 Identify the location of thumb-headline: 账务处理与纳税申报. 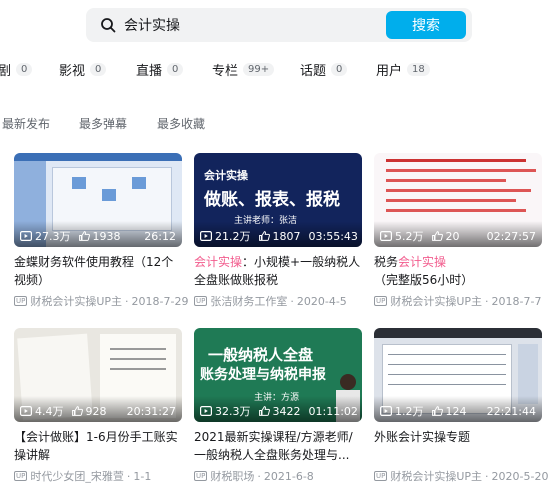
(263, 375).